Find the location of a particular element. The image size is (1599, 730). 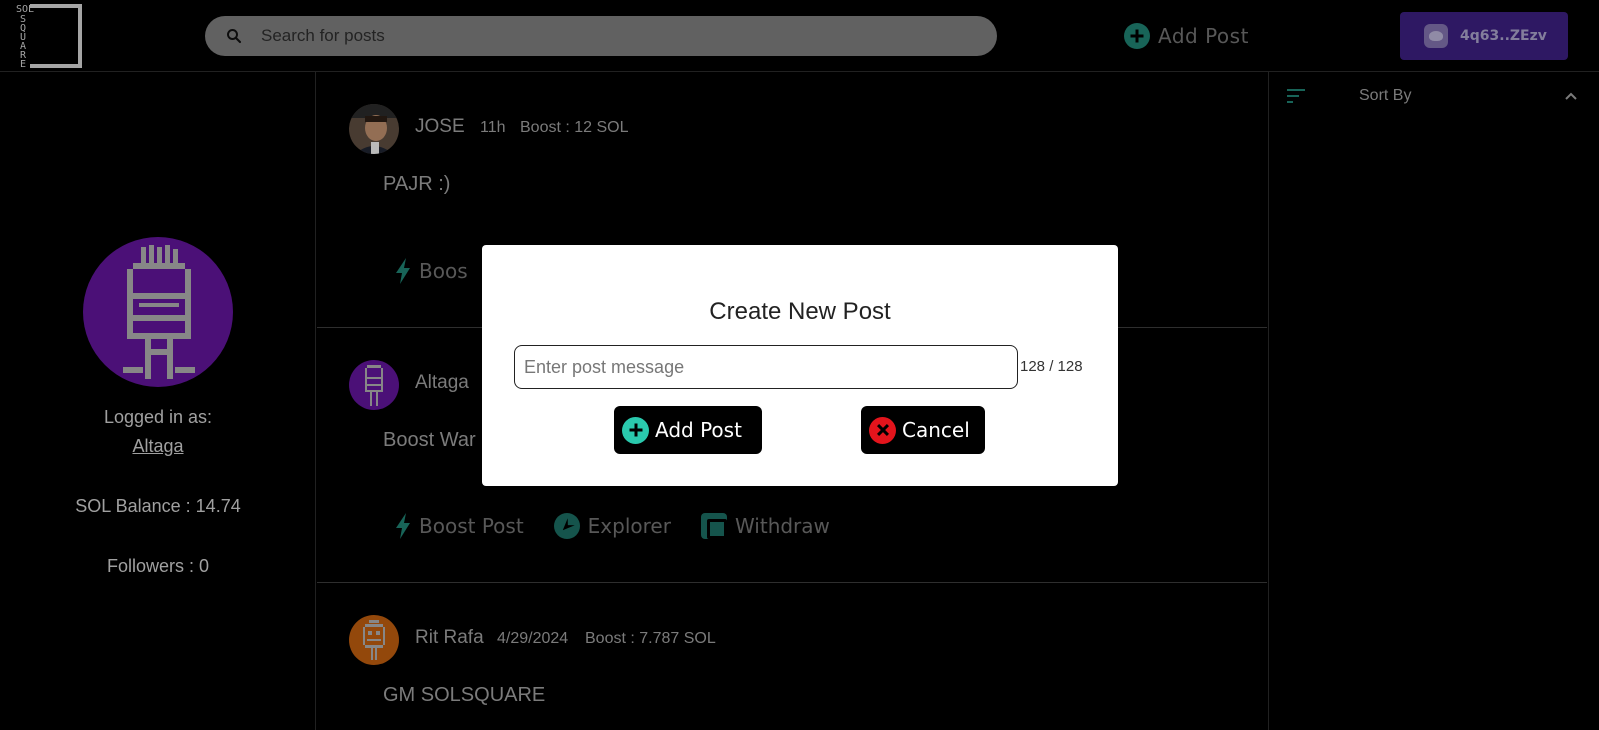

post-message-input is located at coordinates (766, 367).